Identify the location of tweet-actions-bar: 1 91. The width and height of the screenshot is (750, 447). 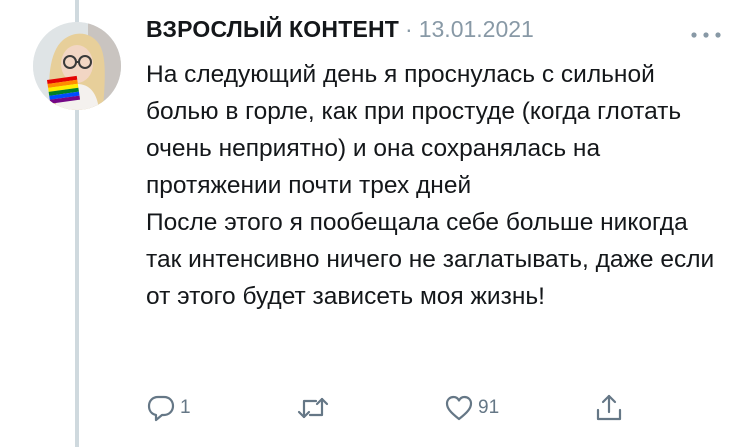
(396, 408).